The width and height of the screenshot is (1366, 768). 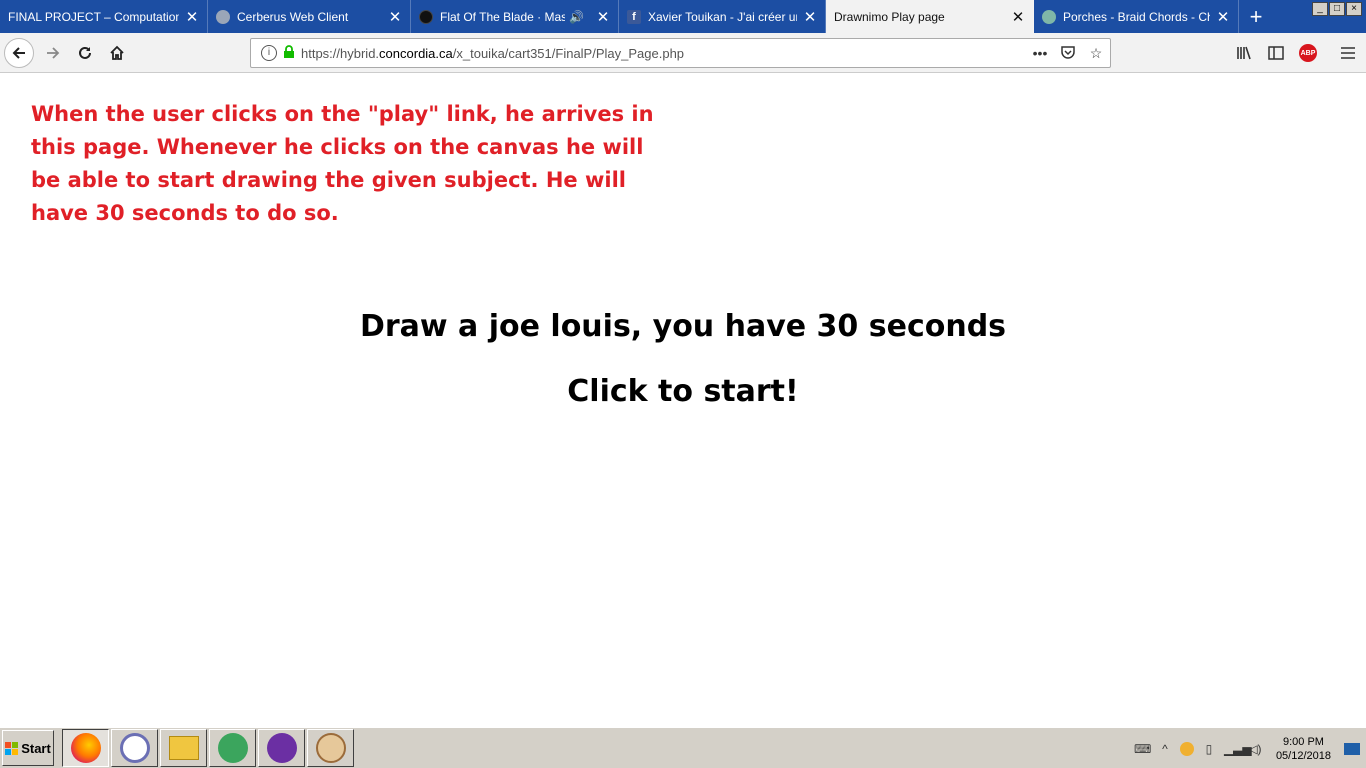 What do you see at coordinates (1244, 53) in the screenshot?
I see `library-icon` at bounding box center [1244, 53].